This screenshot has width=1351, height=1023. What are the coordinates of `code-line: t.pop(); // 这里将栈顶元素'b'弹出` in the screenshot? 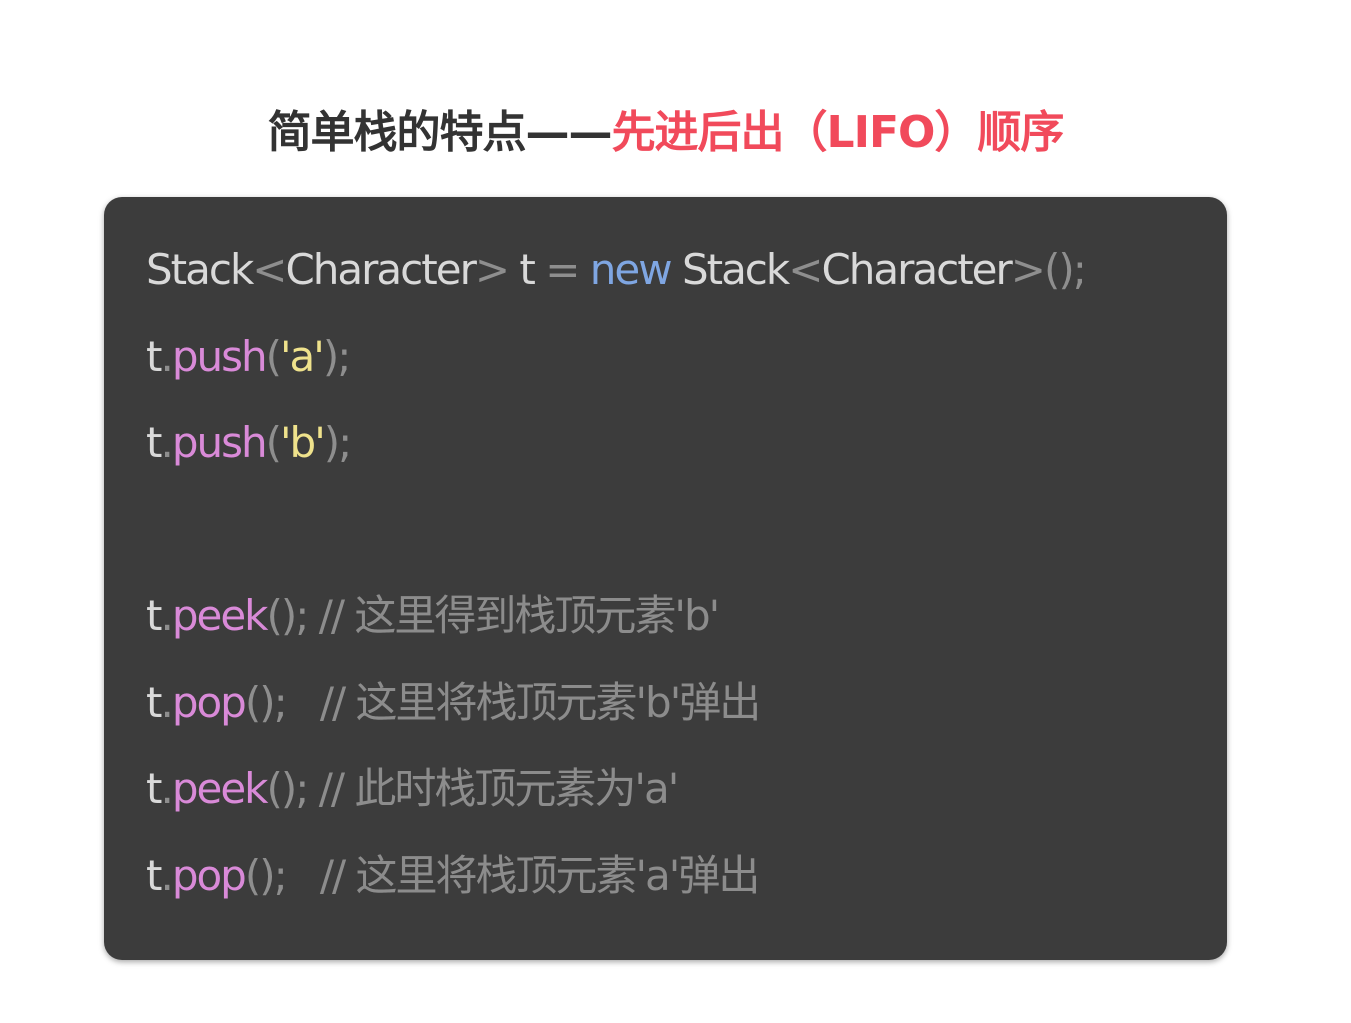 It's located at (615, 713).